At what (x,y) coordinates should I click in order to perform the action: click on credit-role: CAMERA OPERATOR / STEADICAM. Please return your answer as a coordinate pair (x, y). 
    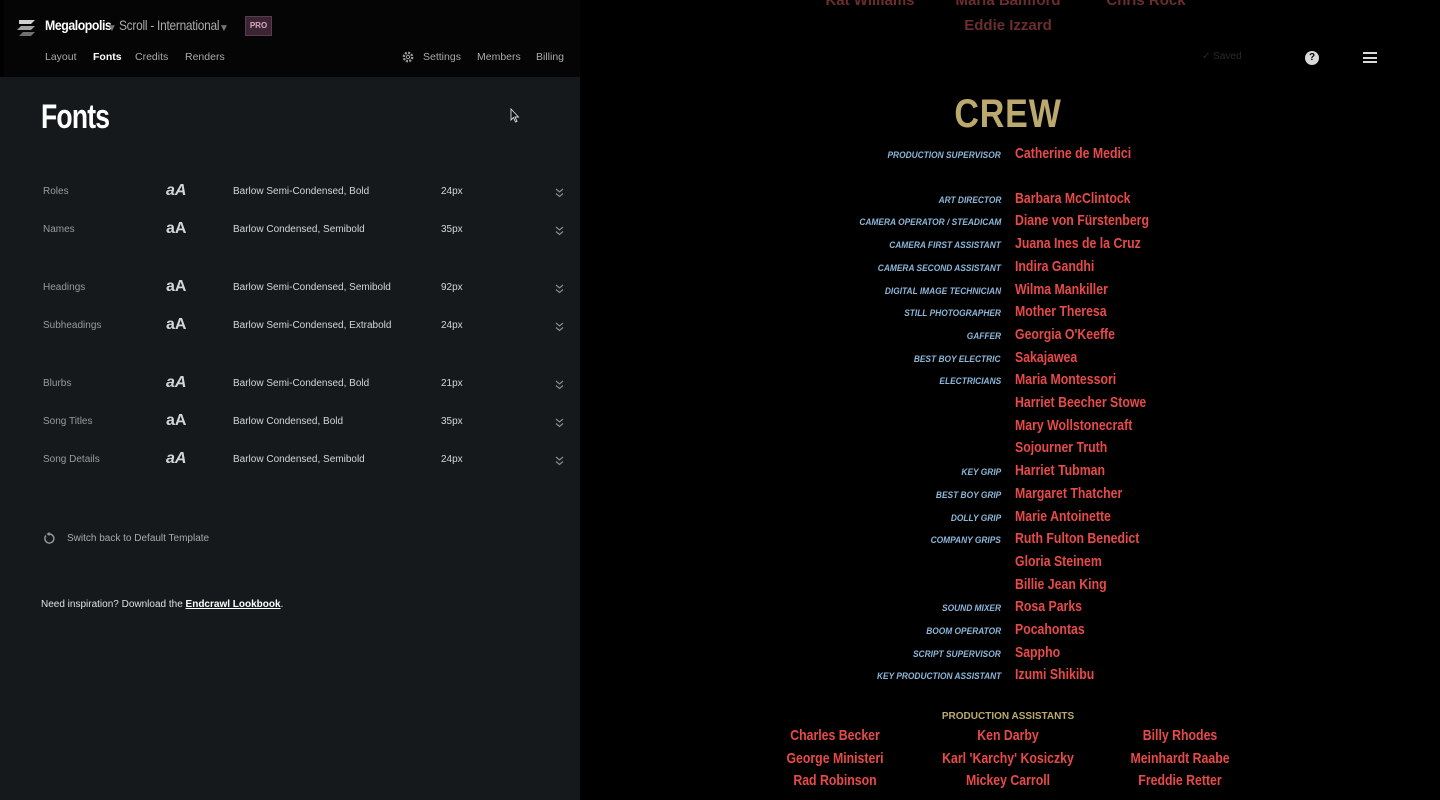
    Looking at the image, I should click on (930, 223).